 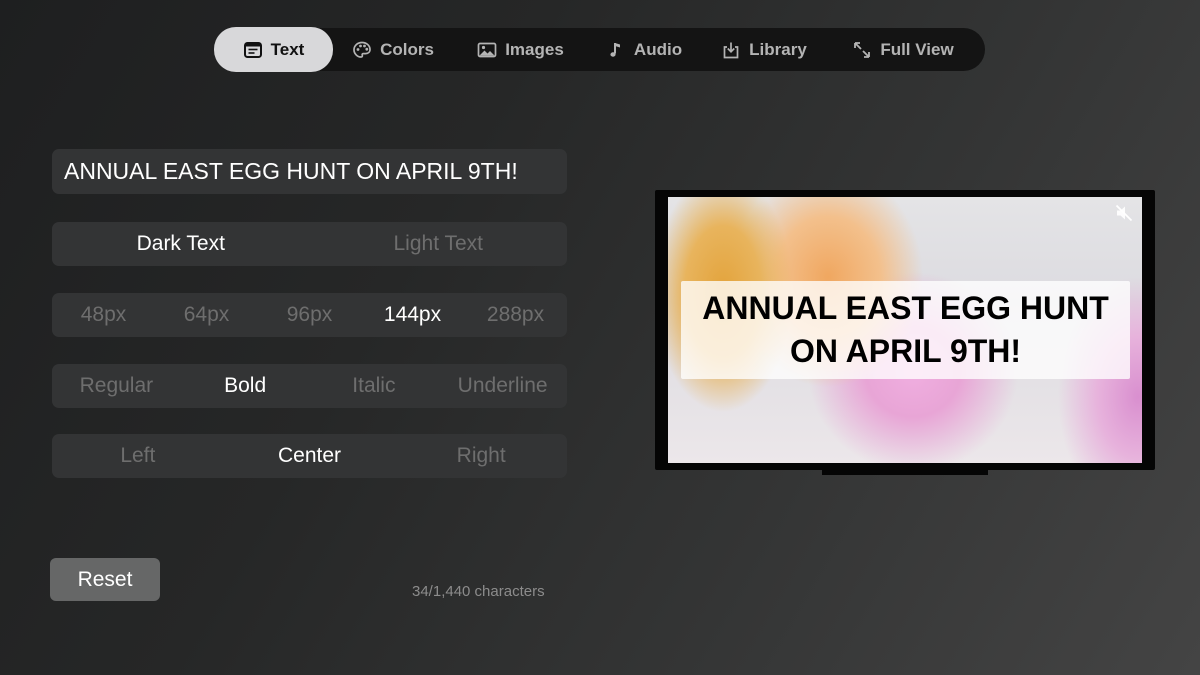 I want to click on tab-audio: Audio, so click(x=644, y=49).